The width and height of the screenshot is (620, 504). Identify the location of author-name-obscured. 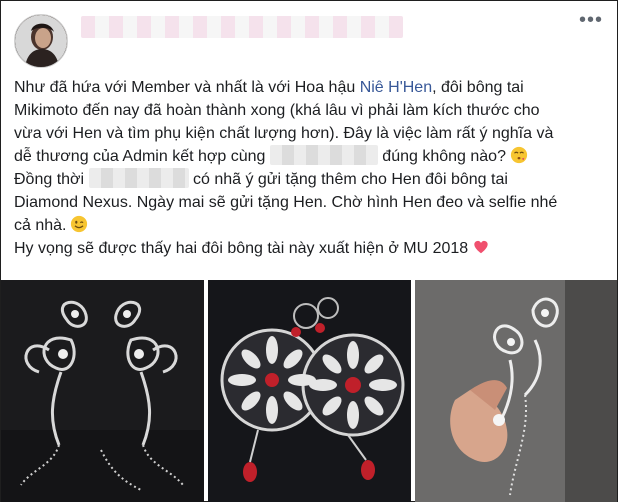
(242, 27).